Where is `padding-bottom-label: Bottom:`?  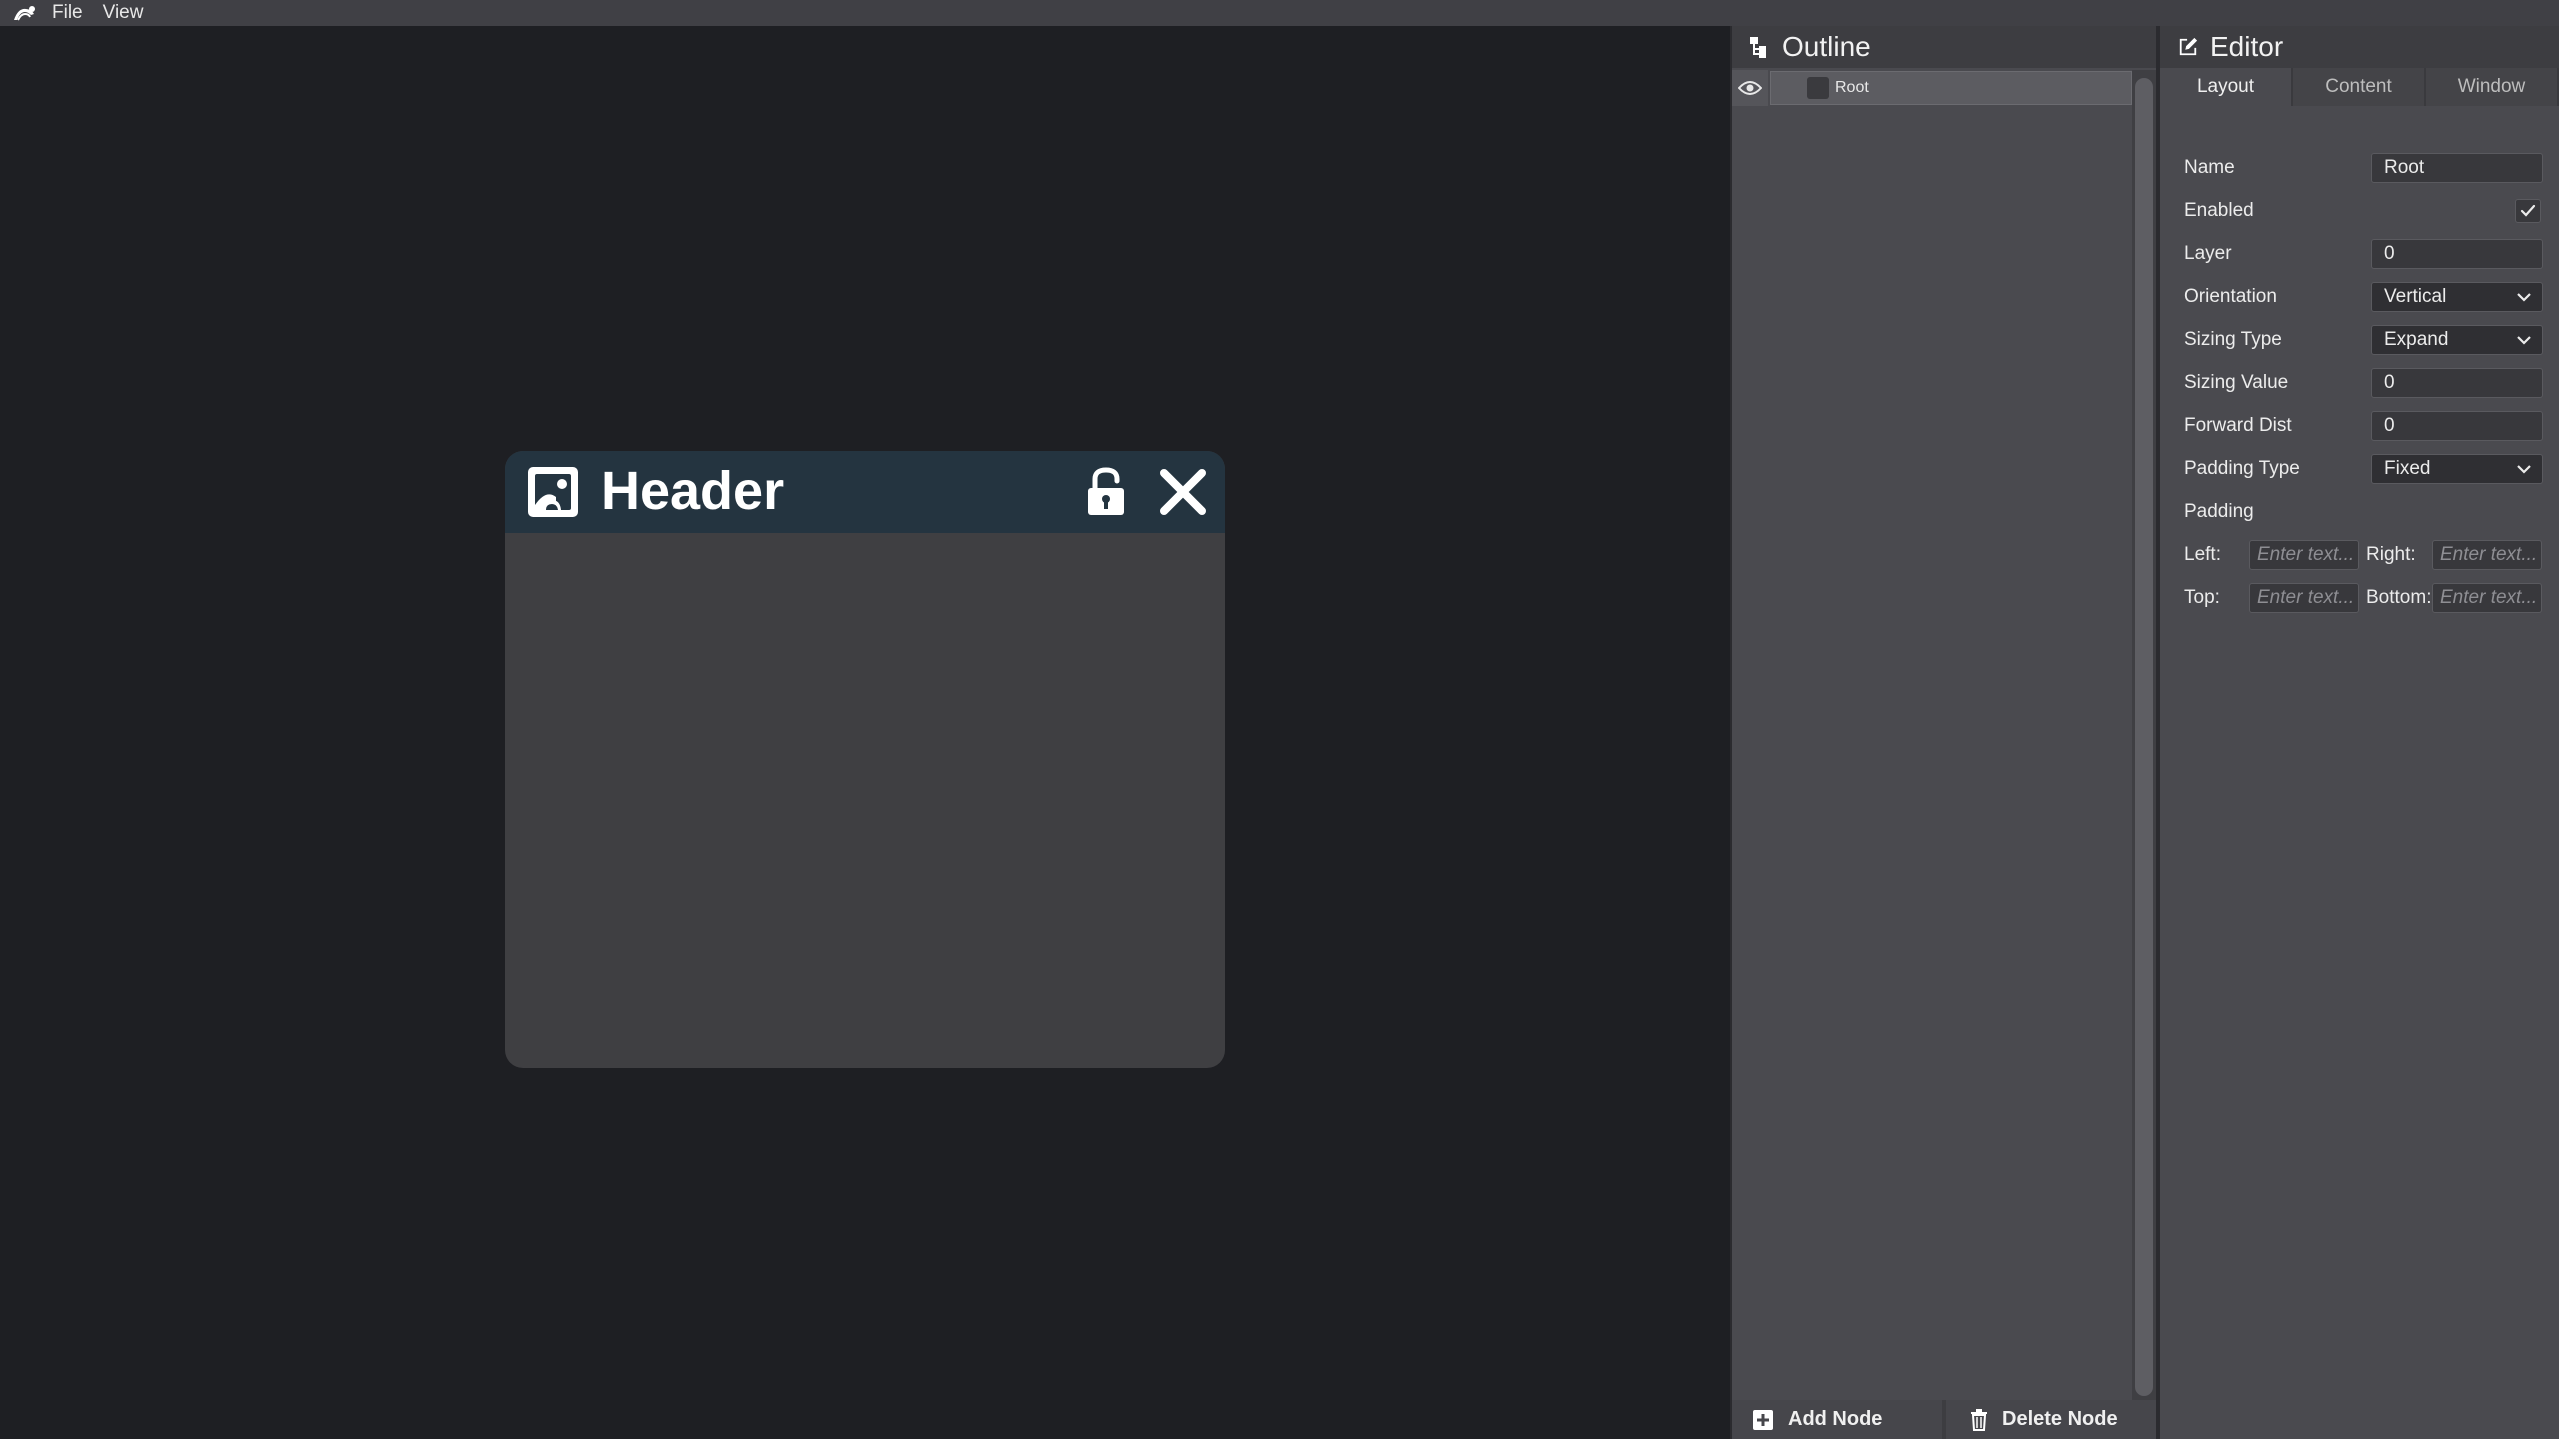 padding-bottom-label: Bottom: is located at coordinates (2399, 597).